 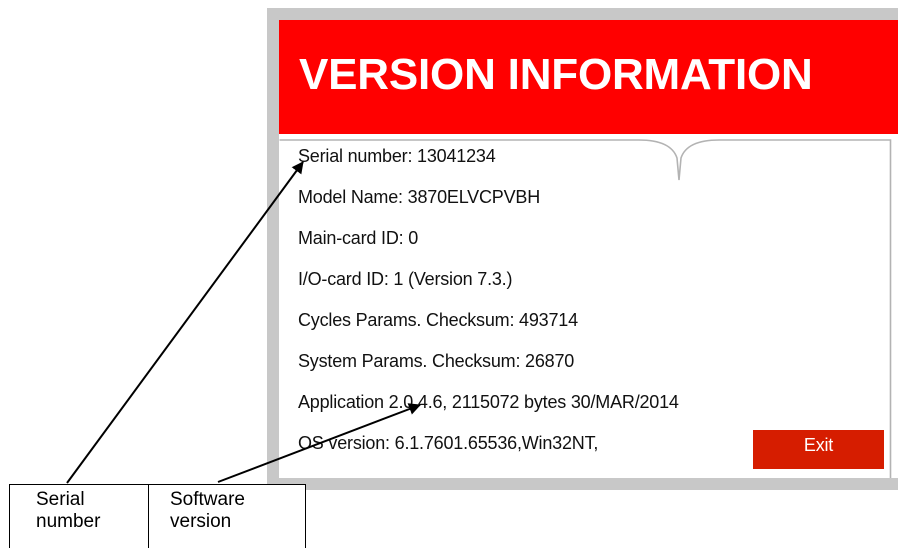 What do you see at coordinates (419, 197) in the screenshot?
I see `model-name-line: Model Name: 3870ELVCPVBH` at bounding box center [419, 197].